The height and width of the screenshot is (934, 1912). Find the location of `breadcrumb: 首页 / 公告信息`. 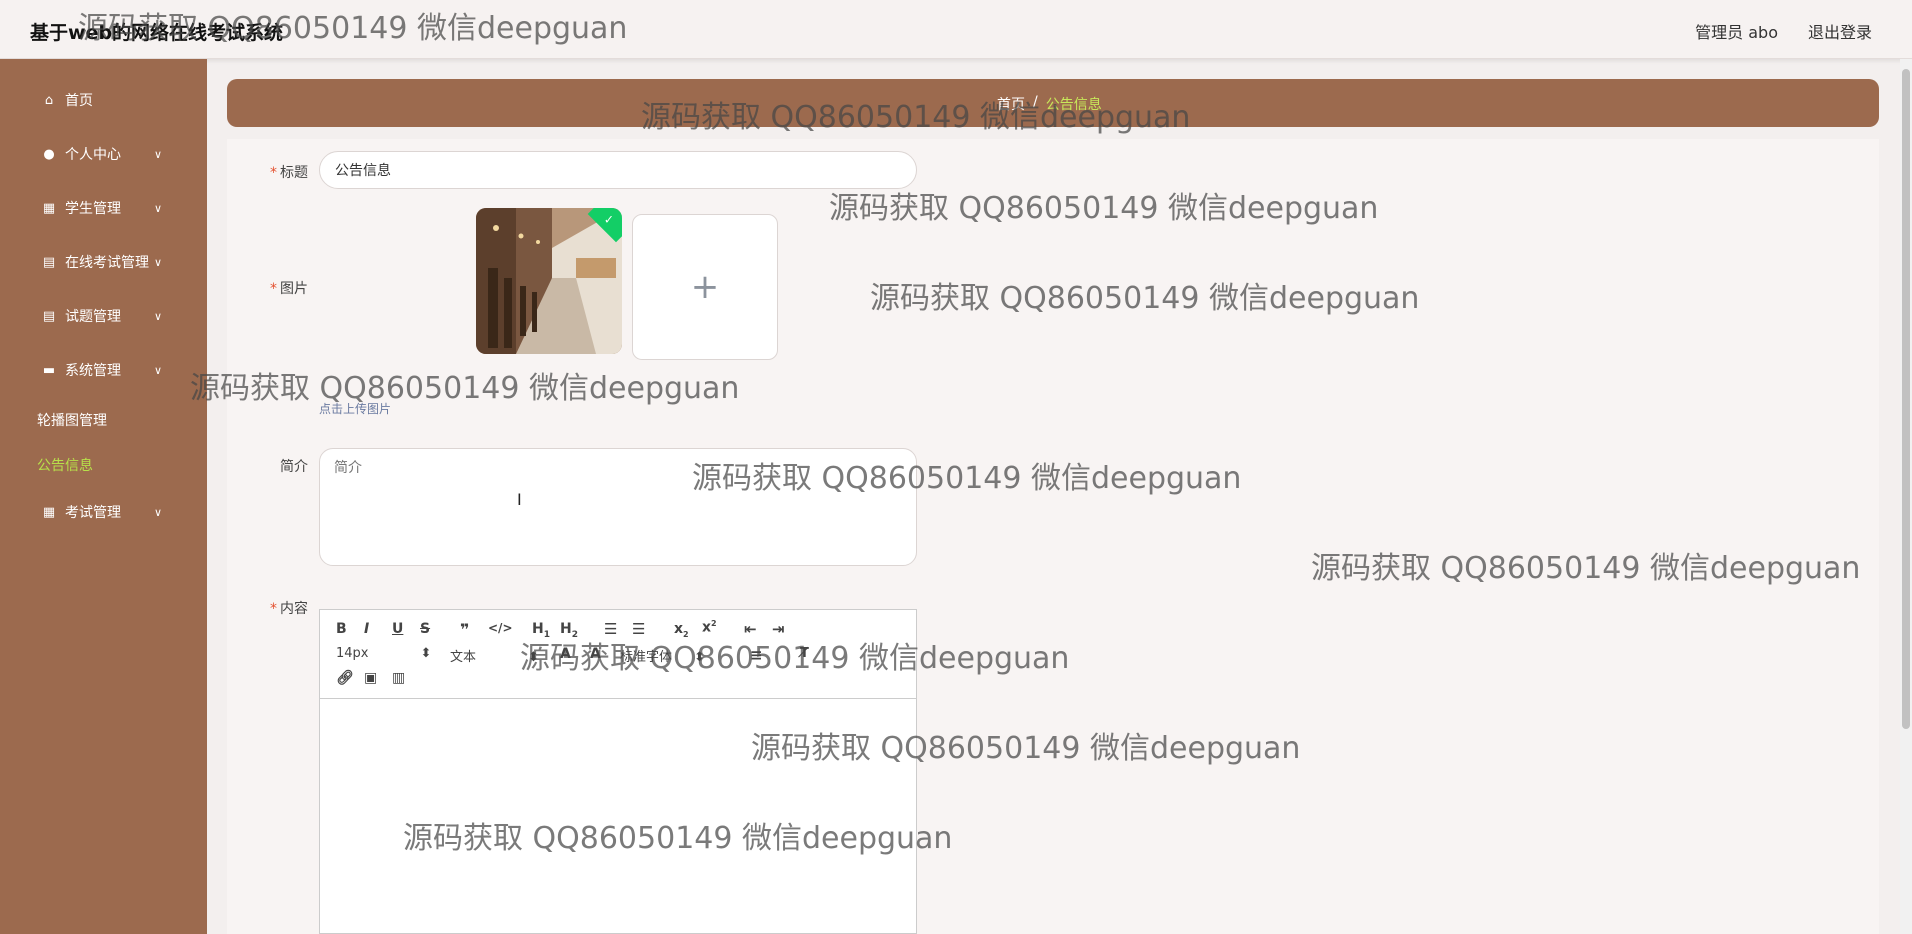

breadcrumb: 首页 / 公告信息 is located at coordinates (1049, 104).